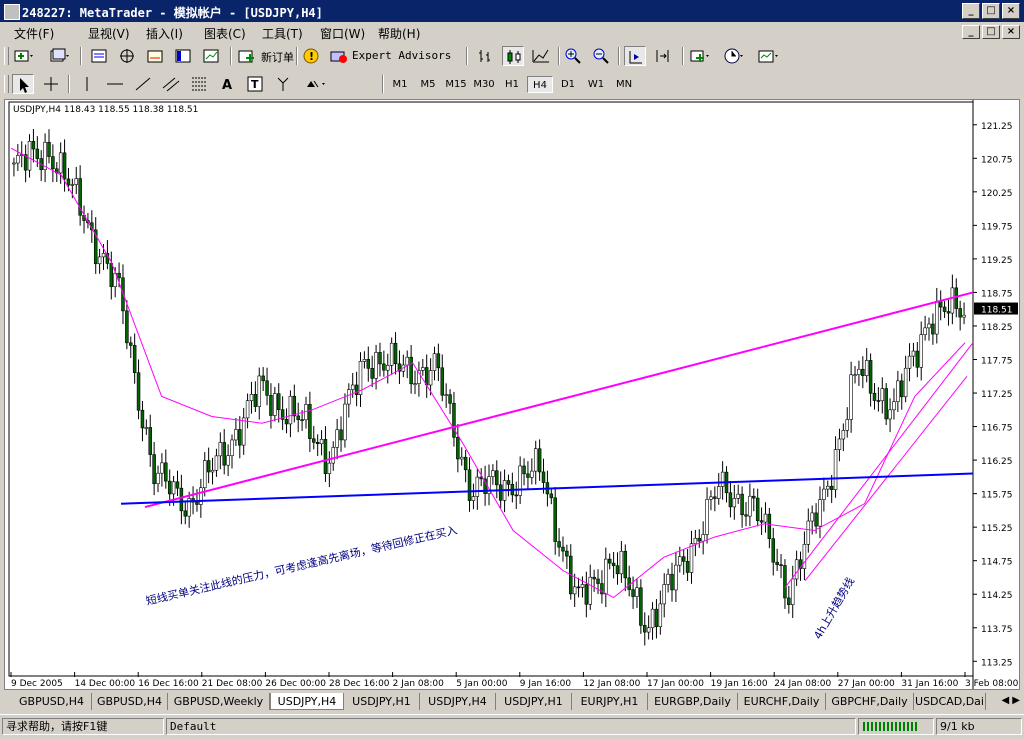 The width and height of the screenshot is (1024, 739). What do you see at coordinates (183, 56) in the screenshot?
I see `tester-icon` at bounding box center [183, 56].